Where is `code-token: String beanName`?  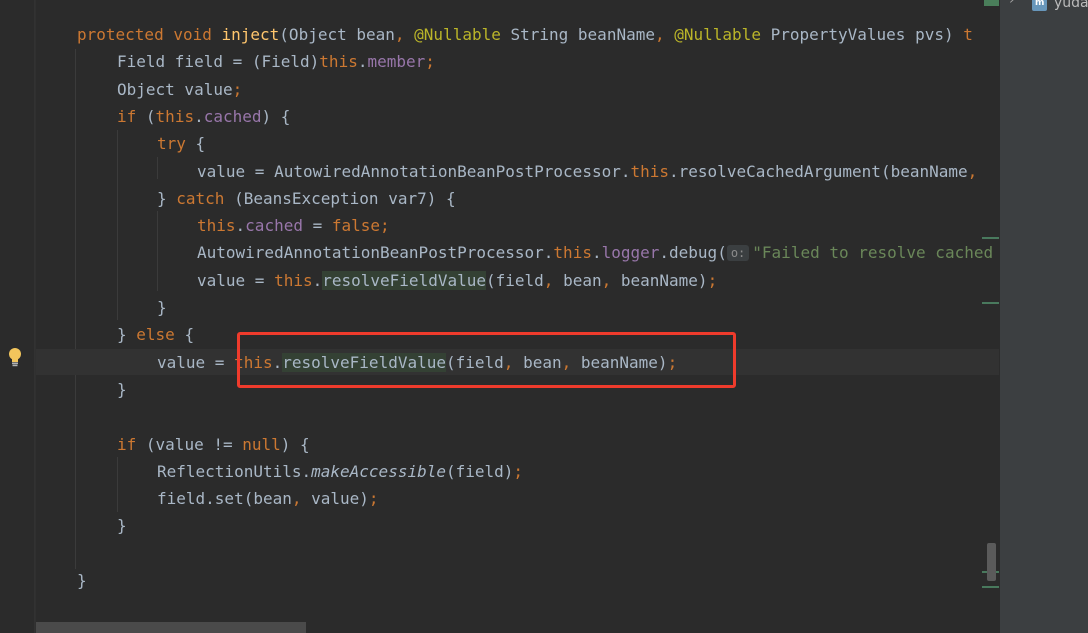 code-token: String beanName is located at coordinates (582, 34).